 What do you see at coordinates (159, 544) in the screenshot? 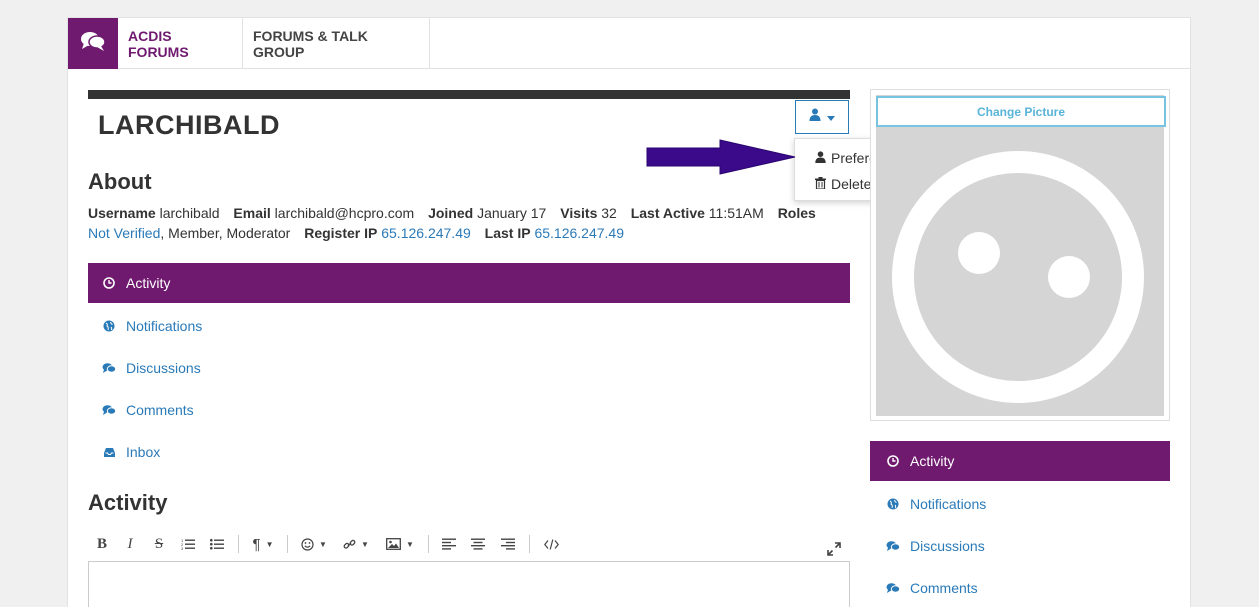
I see `strikethrough-icon: S` at bounding box center [159, 544].